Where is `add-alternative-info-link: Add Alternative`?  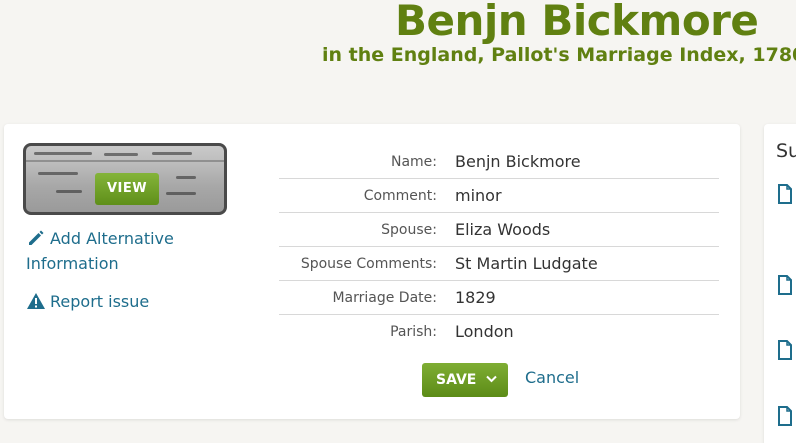 add-alternative-info-link: Add Alternative is located at coordinates (112, 238).